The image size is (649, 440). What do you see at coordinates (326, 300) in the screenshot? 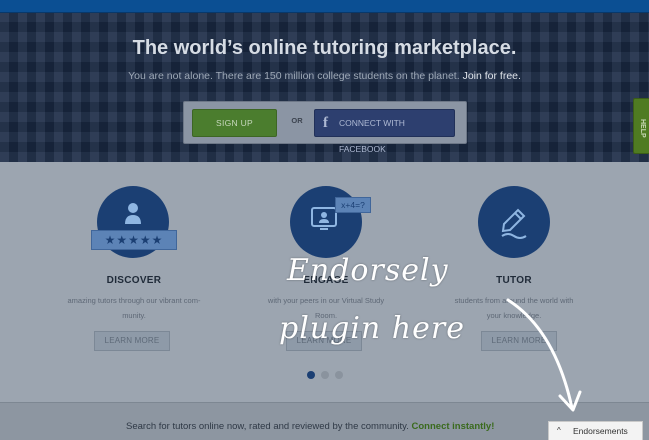
I see `engage-desc-line1: with your peers in our Virtual Study` at bounding box center [326, 300].